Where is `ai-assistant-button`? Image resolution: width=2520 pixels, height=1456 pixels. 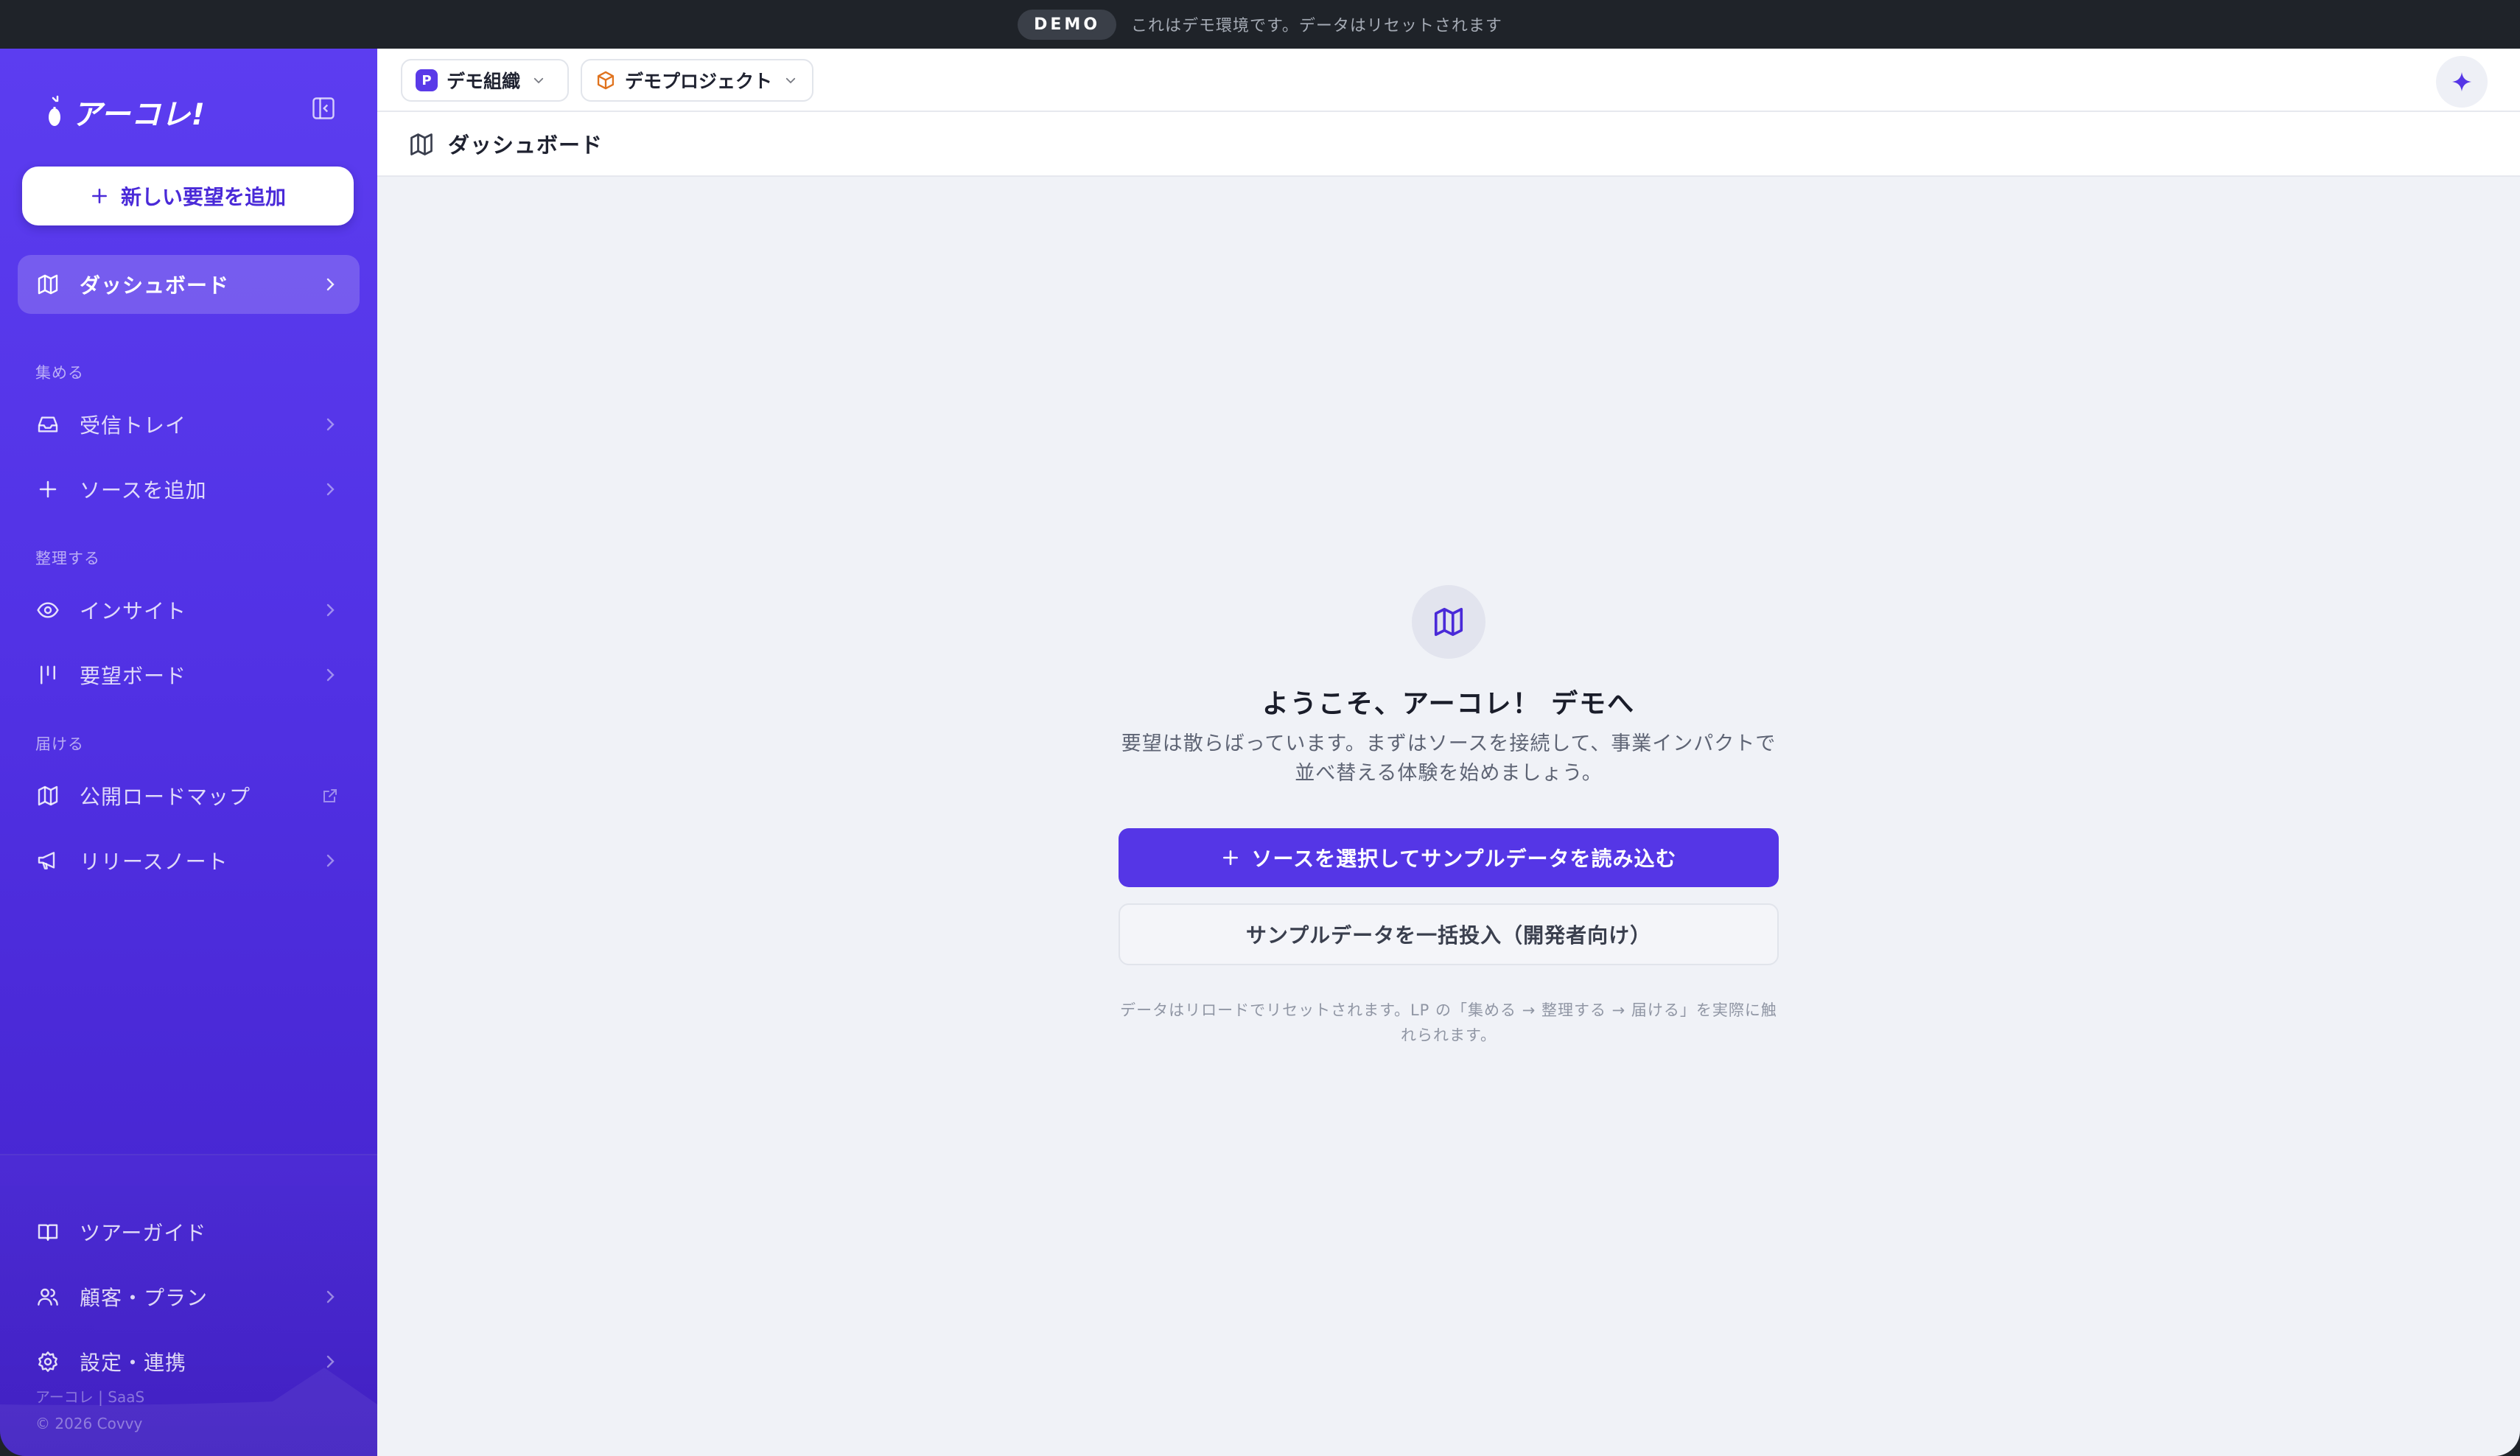 ai-assistant-button is located at coordinates (2462, 82).